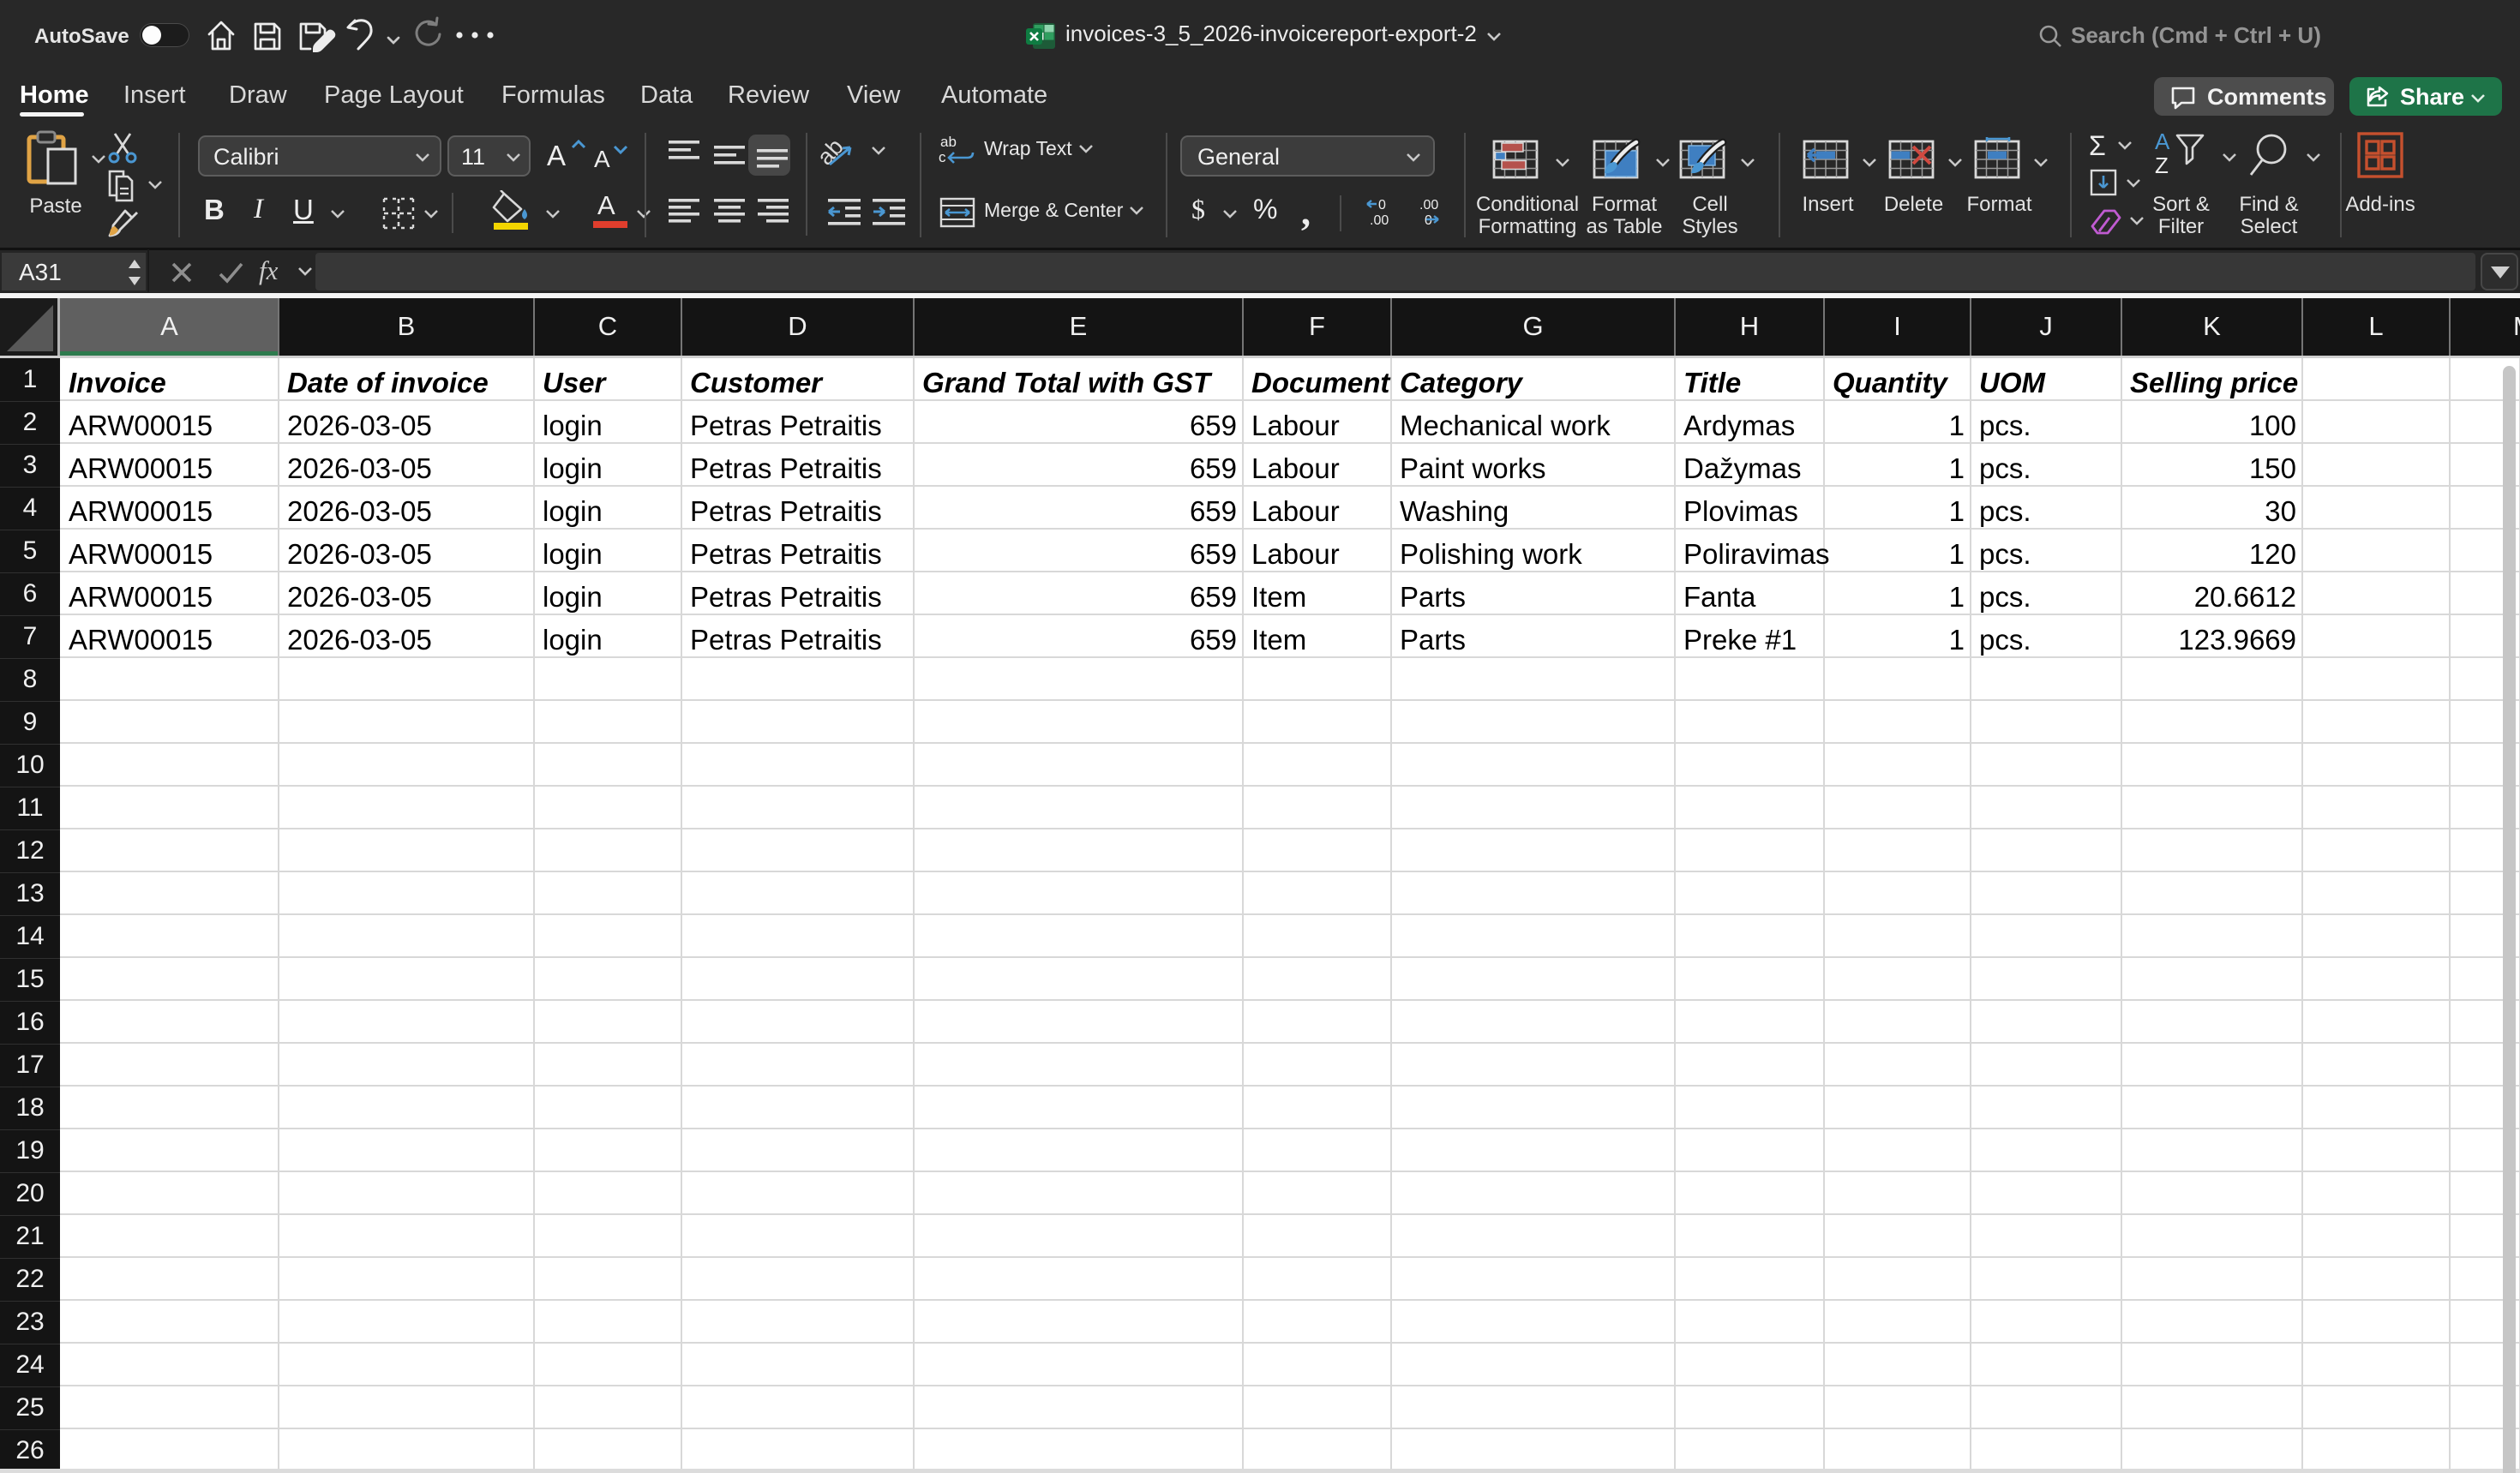 The height and width of the screenshot is (1473, 2520). What do you see at coordinates (2162, 142) in the screenshot?
I see `svg-text: A` at bounding box center [2162, 142].